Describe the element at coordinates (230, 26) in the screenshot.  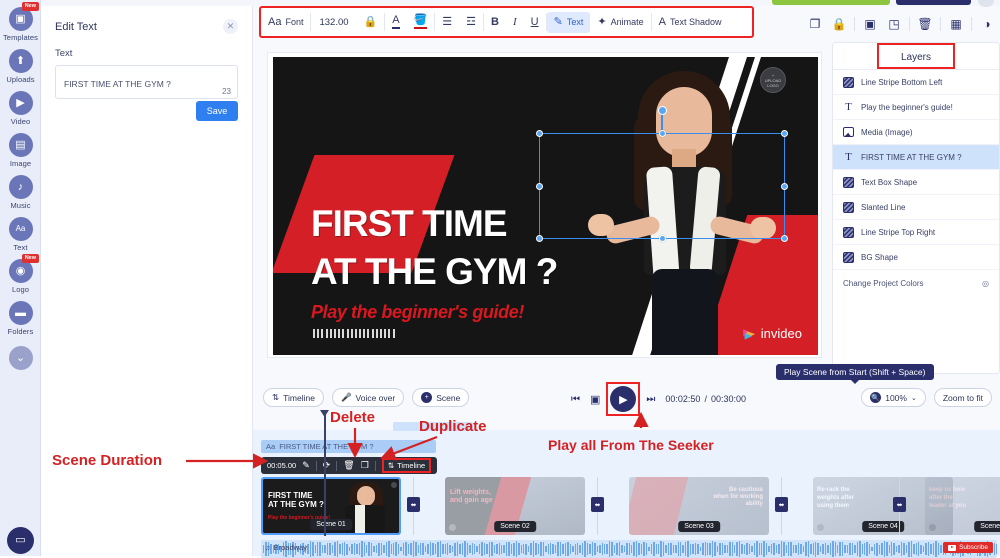
I see `close-icon: ✕` at that location.